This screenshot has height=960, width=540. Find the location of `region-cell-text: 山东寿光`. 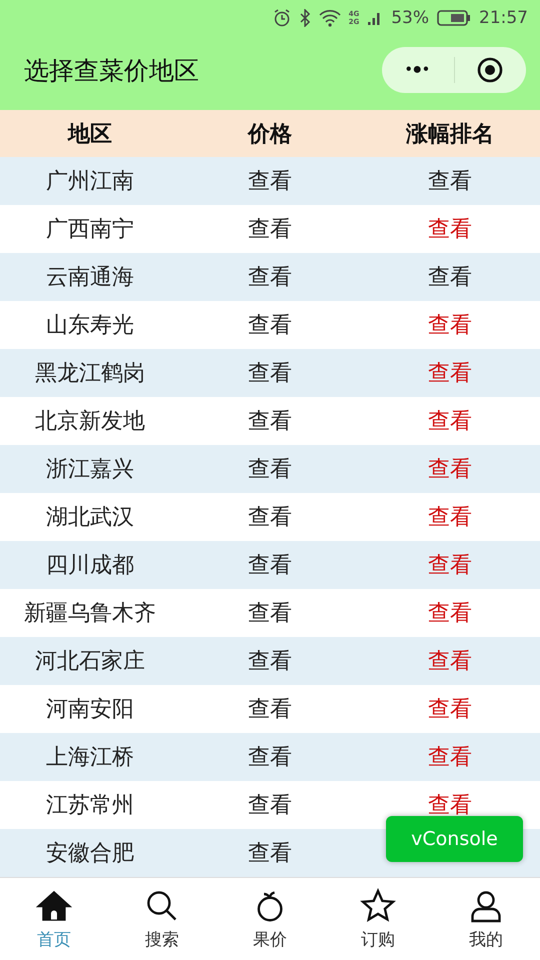

region-cell-text: 山东寿光 is located at coordinates (90, 326).